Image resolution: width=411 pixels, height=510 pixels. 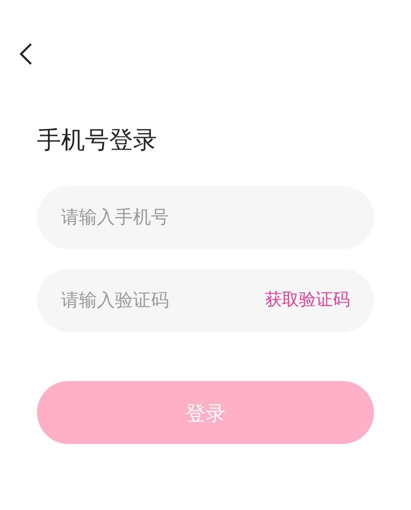 What do you see at coordinates (307, 301) in the screenshot?
I see `get-code-button: 获取验证码` at bounding box center [307, 301].